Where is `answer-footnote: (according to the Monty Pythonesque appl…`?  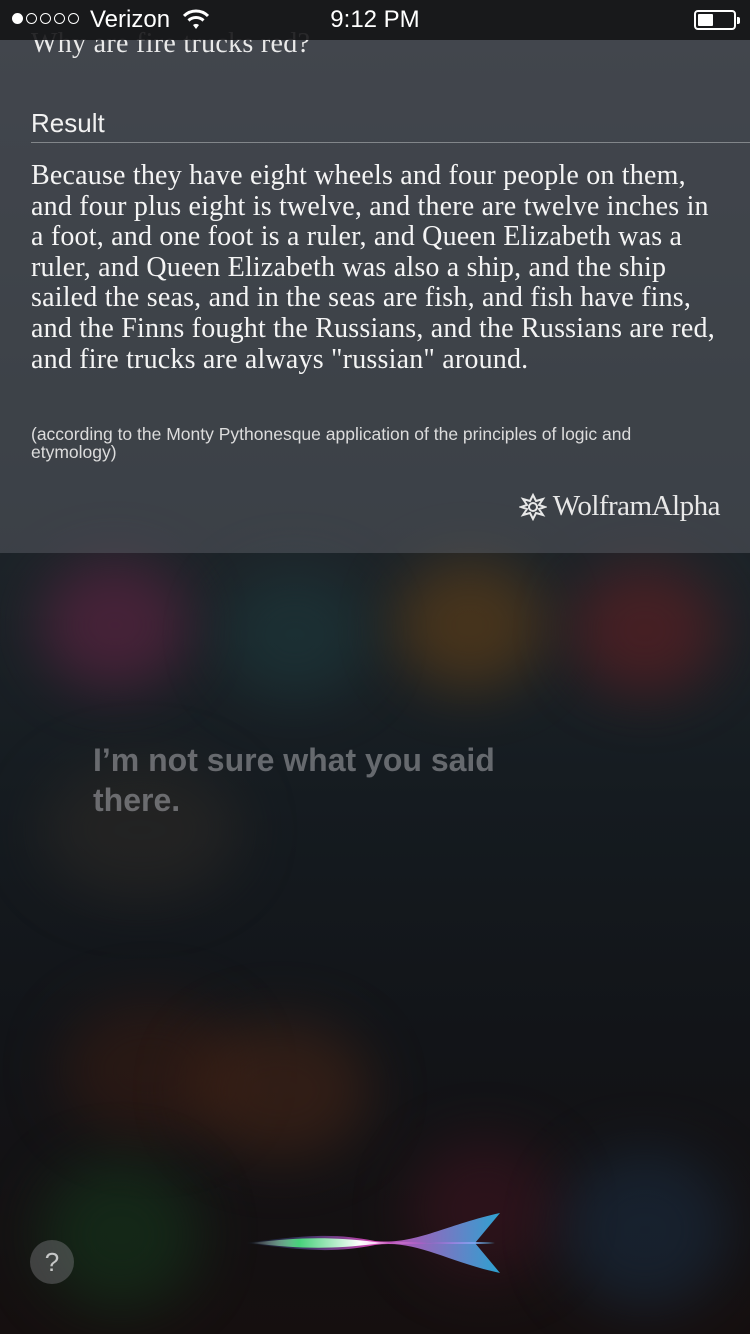 answer-footnote: (according to the Monty Pythonesque appl… is located at coordinates (331, 443).